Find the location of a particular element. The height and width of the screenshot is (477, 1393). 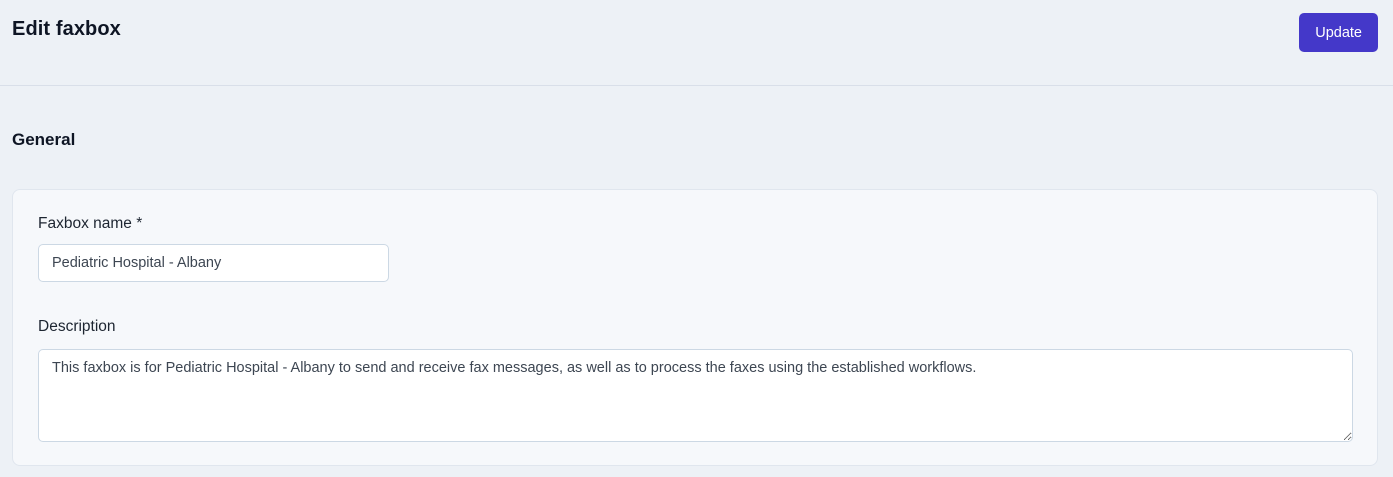

header-divider is located at coordinates (696, 85).